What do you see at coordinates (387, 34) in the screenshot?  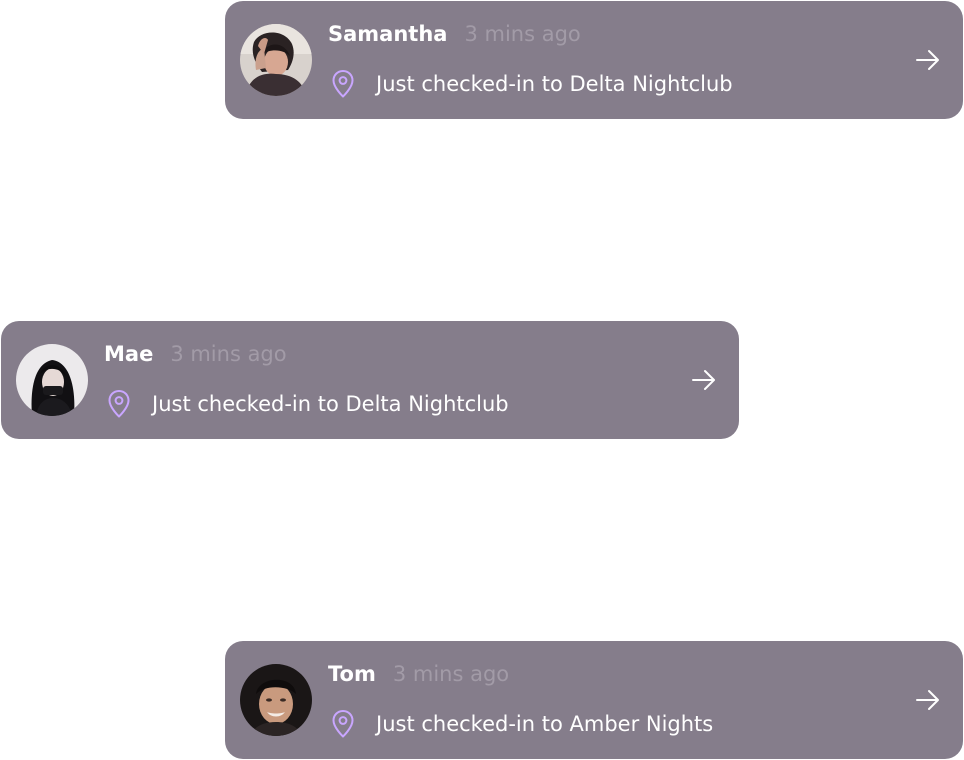 I see `user-name: Samantha` at bounding box center [387, 34].